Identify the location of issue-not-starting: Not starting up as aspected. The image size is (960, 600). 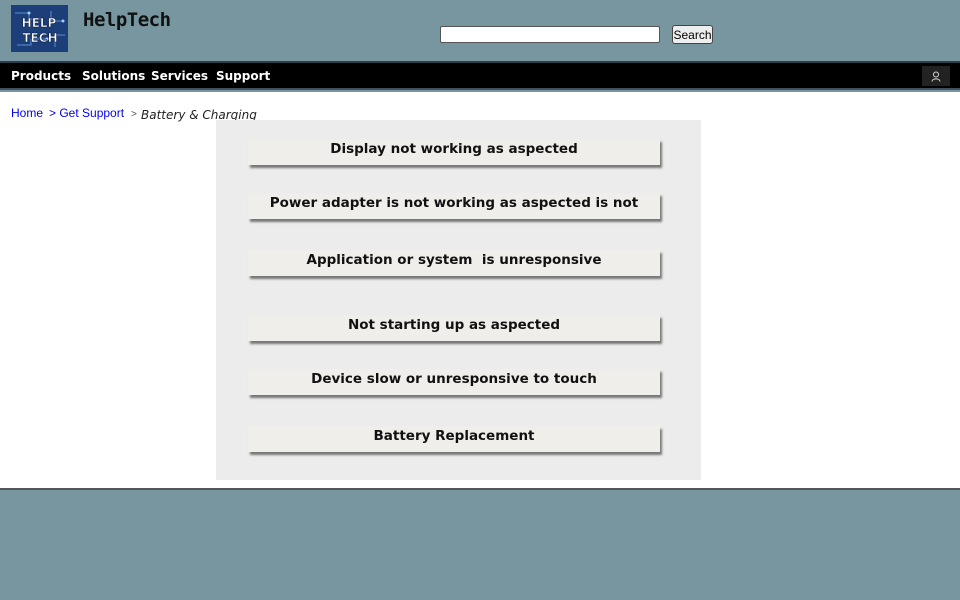
(454, 328).